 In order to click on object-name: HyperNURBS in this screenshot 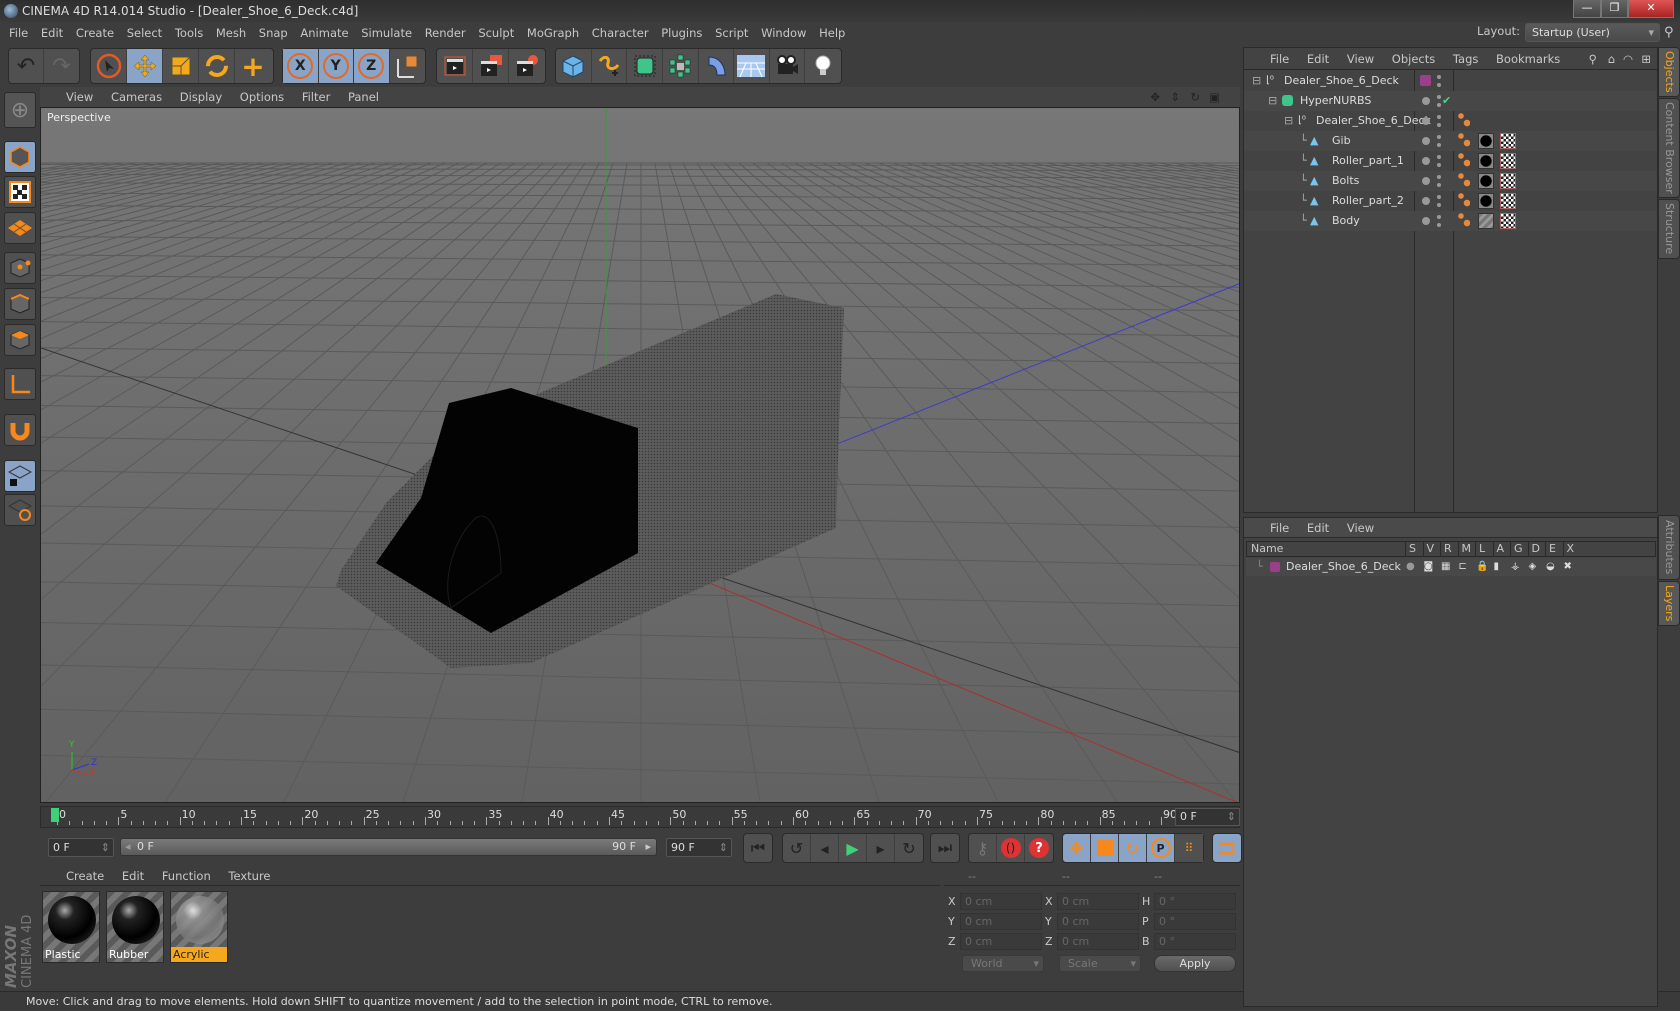, I will do `click(1335, 101)`.